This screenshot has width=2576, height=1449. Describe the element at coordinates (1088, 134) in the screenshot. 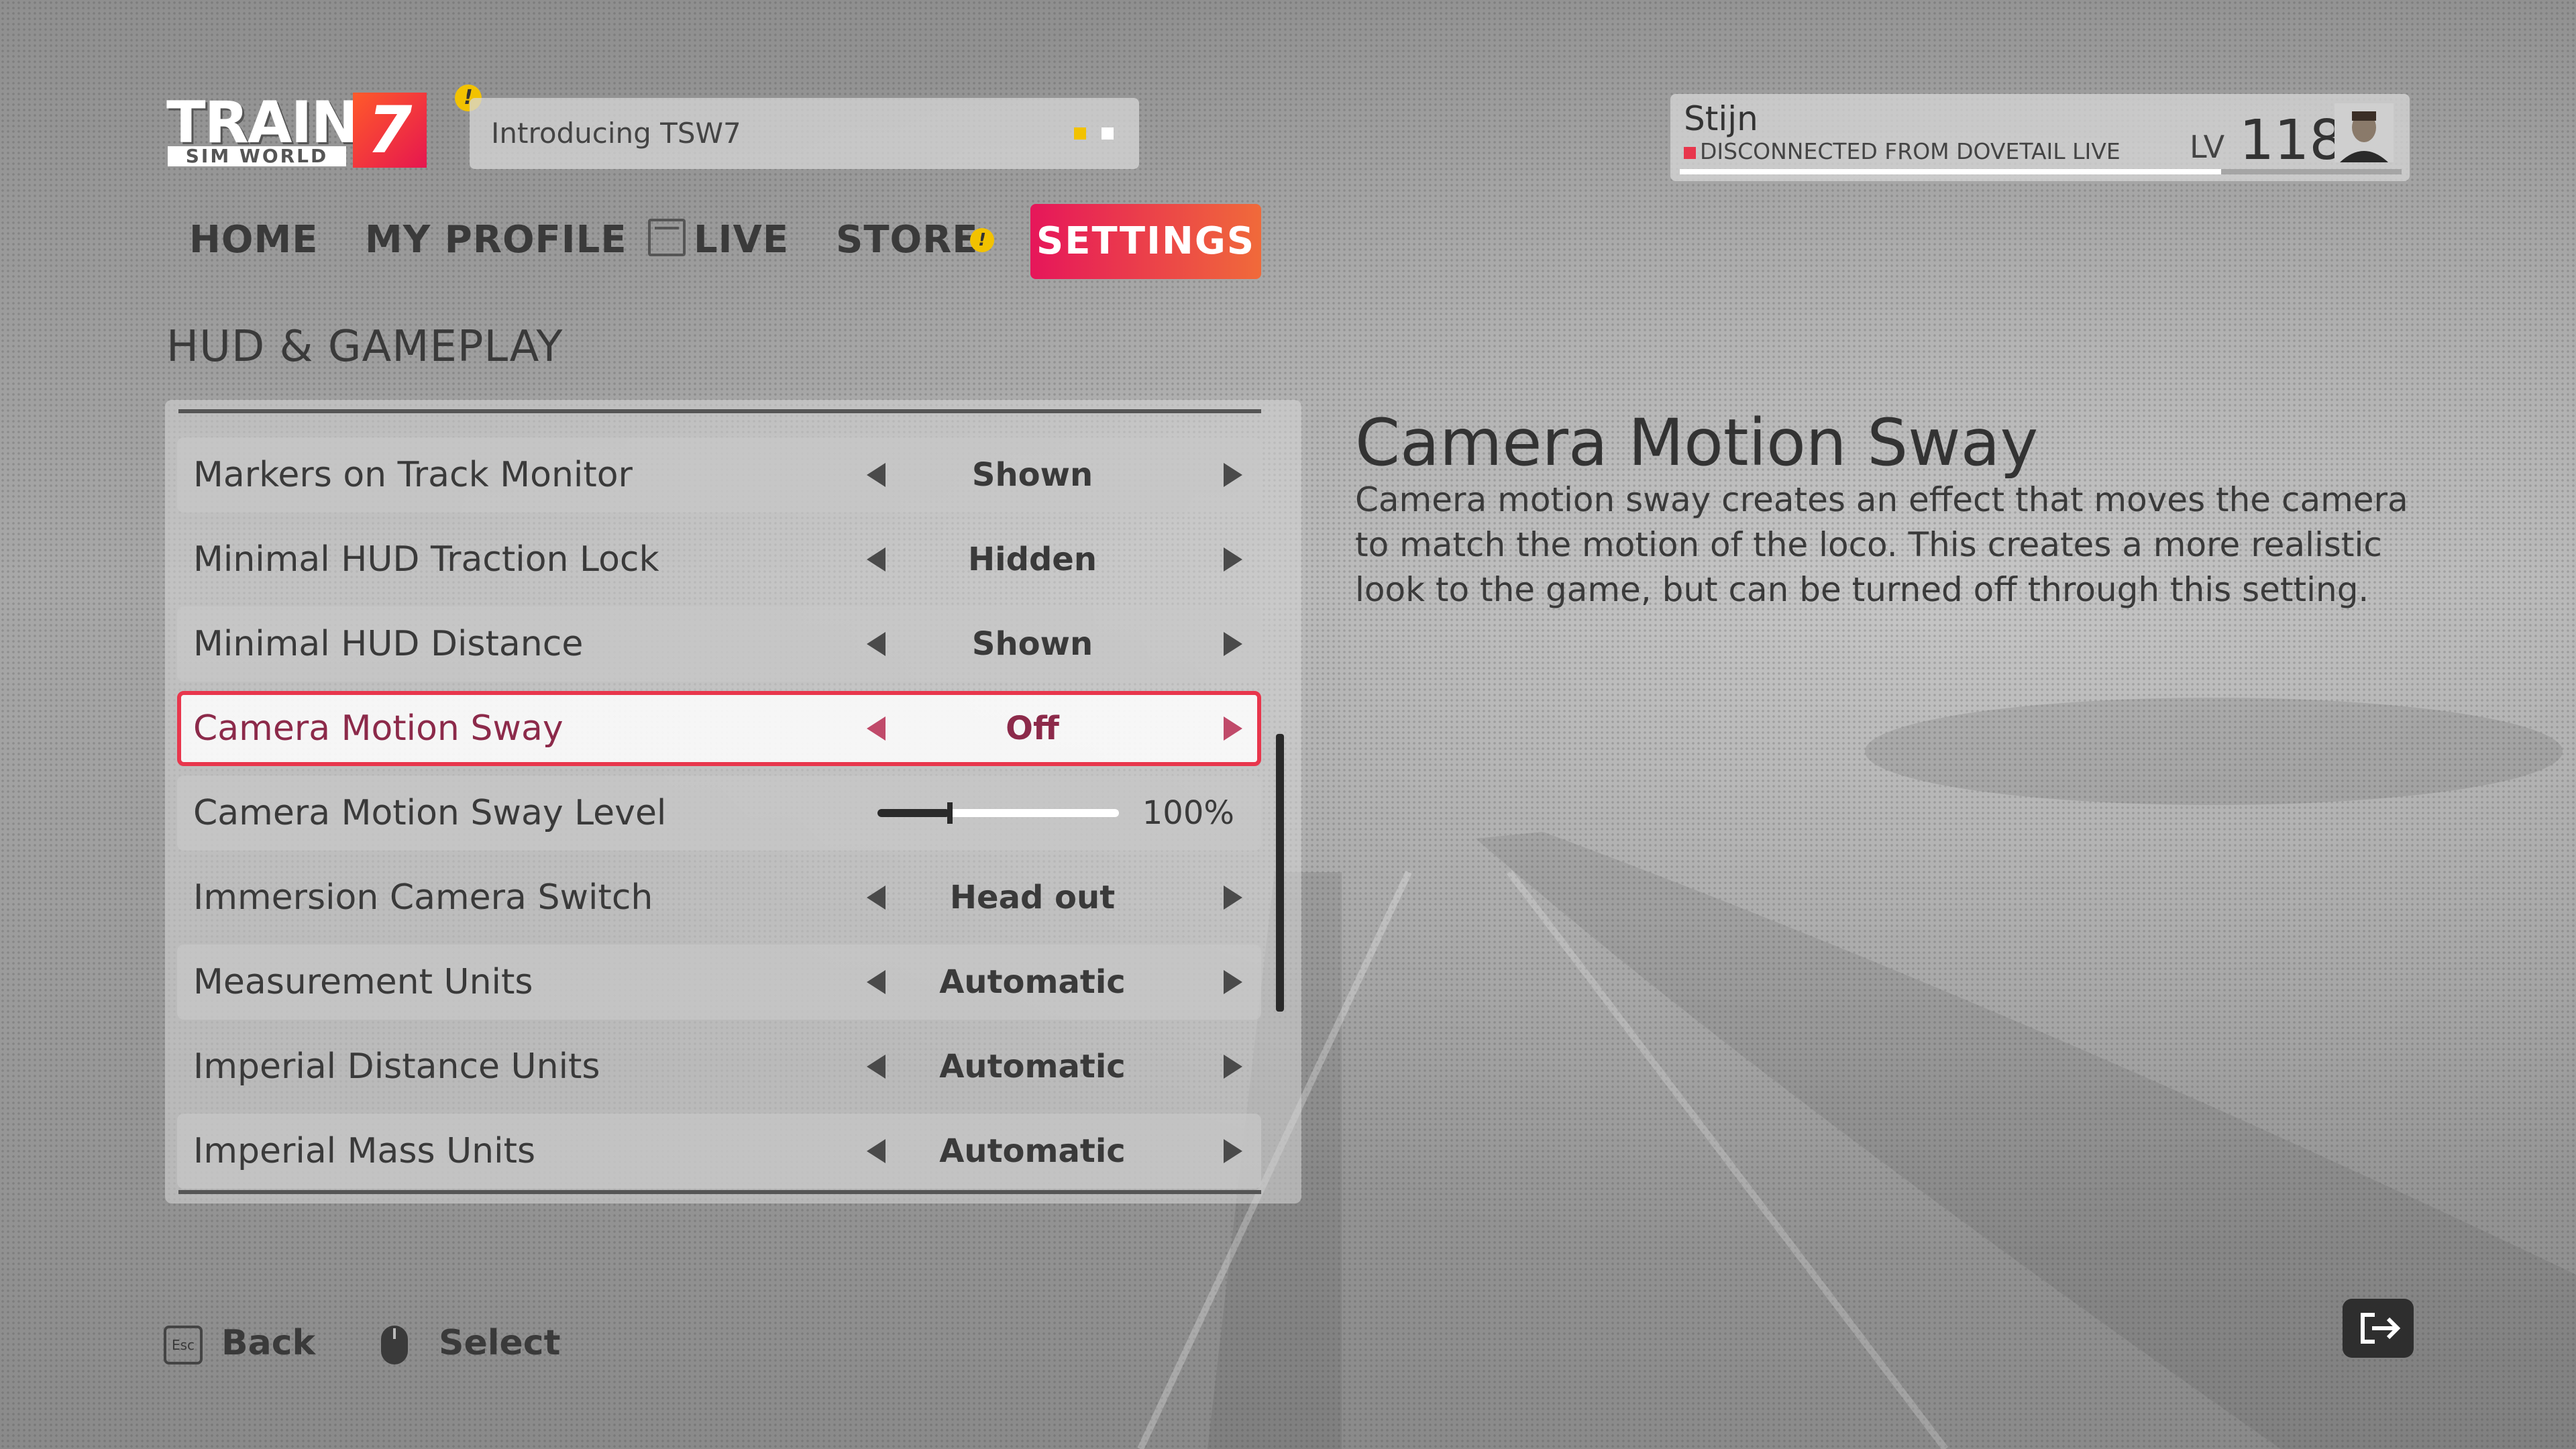

I see `news-pagination` at that location.